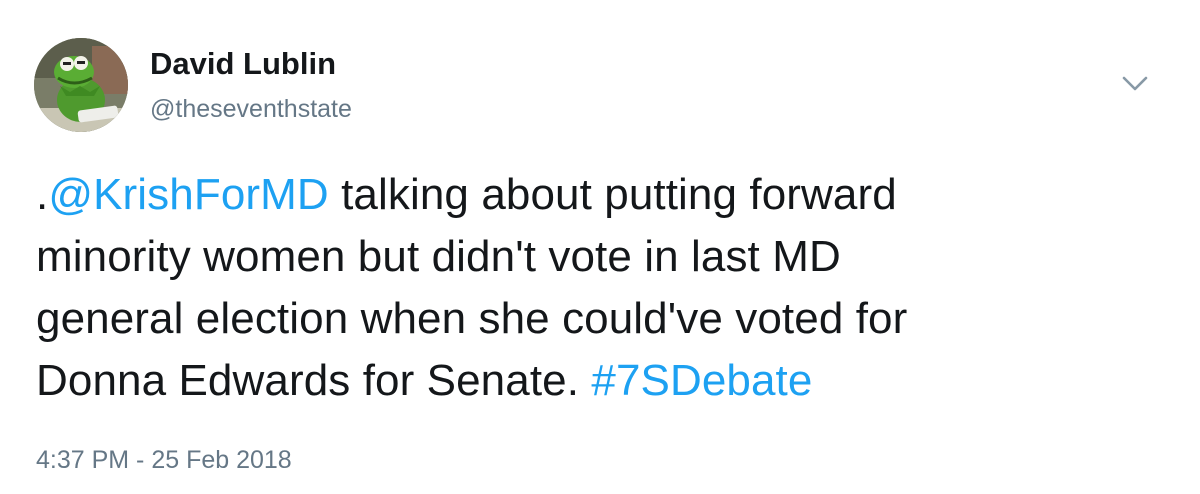 The height and width of the screenshot is (494, 1200). I want to click on tweet-line-1-text: talking about putting forward, so click(612, 194).